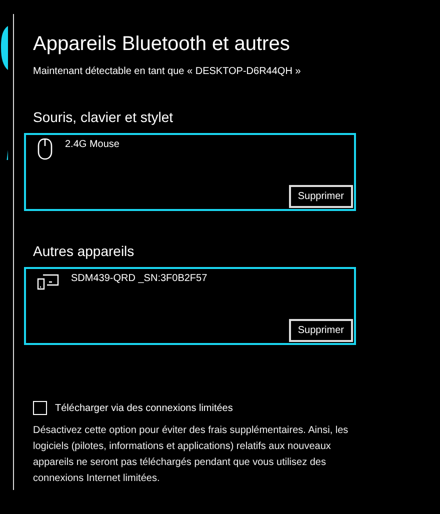 This screenshot has height=514, width=440. Describe the element at coordinates (92, 144) in the screenshot. I see `device-name: 2.4G Mouse` at that location.